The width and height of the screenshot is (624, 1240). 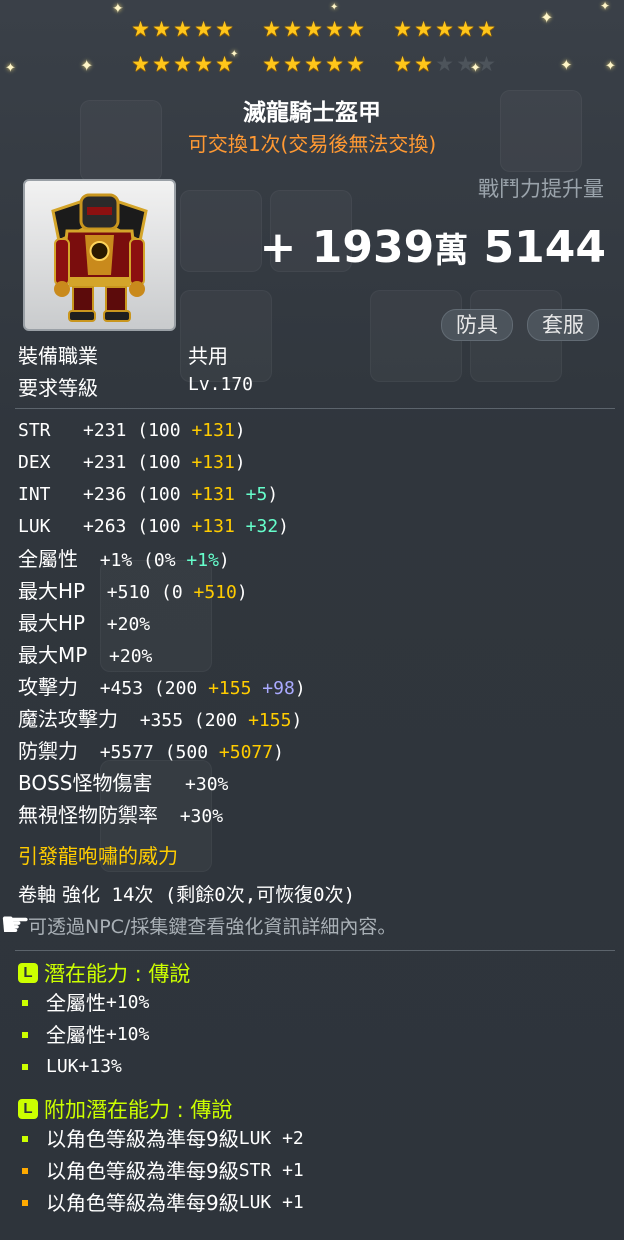 I want to click on scroll-detail: (剩餘0次,可恢復0次), so click(x=260, y=895).